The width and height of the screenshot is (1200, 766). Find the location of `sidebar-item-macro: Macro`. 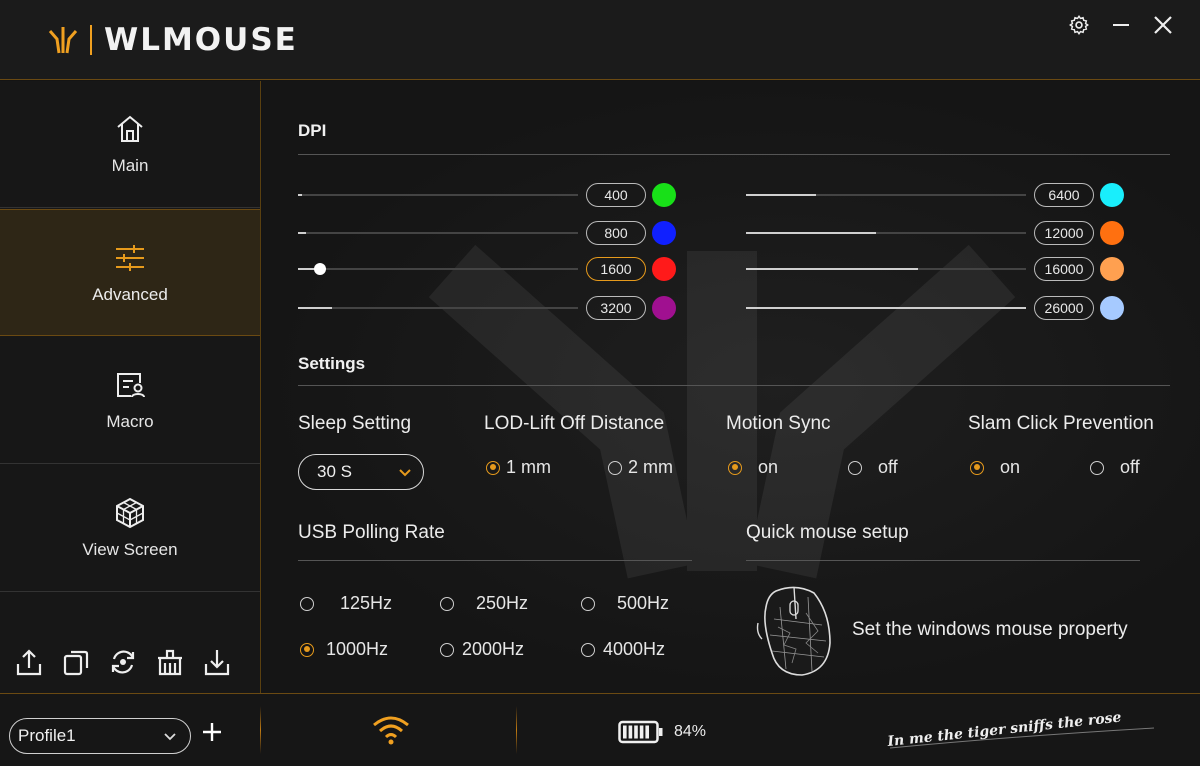

sidebar-item-macro: Macro is located at coordinates (130, 400).